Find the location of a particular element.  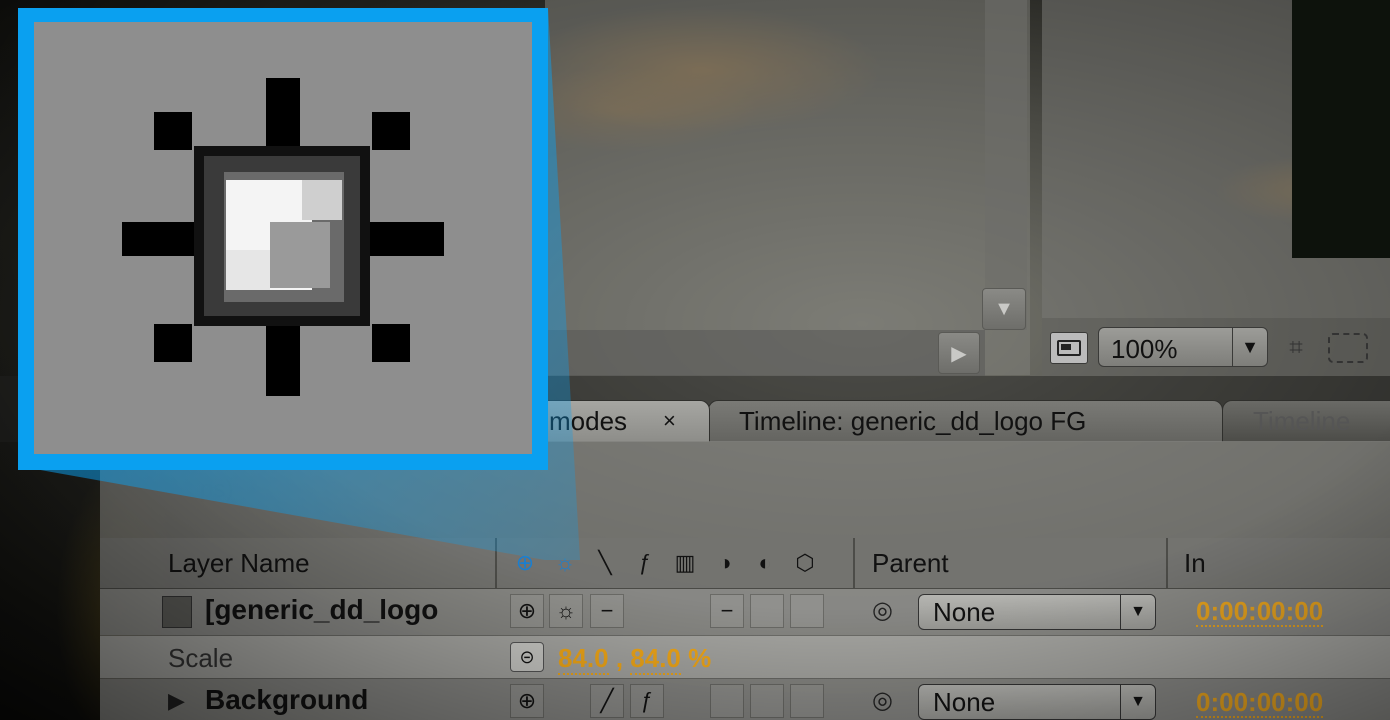

quality-sun-icon is located at coordinates (283, 237).